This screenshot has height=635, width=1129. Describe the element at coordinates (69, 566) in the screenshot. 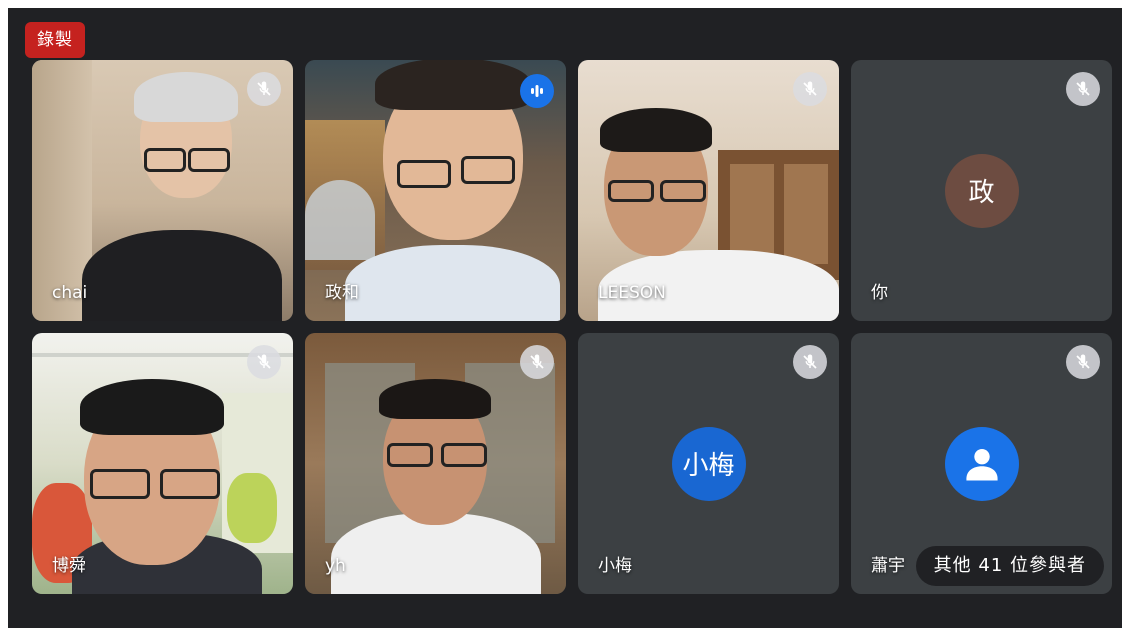

I see `participant-name: 博舜` at that location.